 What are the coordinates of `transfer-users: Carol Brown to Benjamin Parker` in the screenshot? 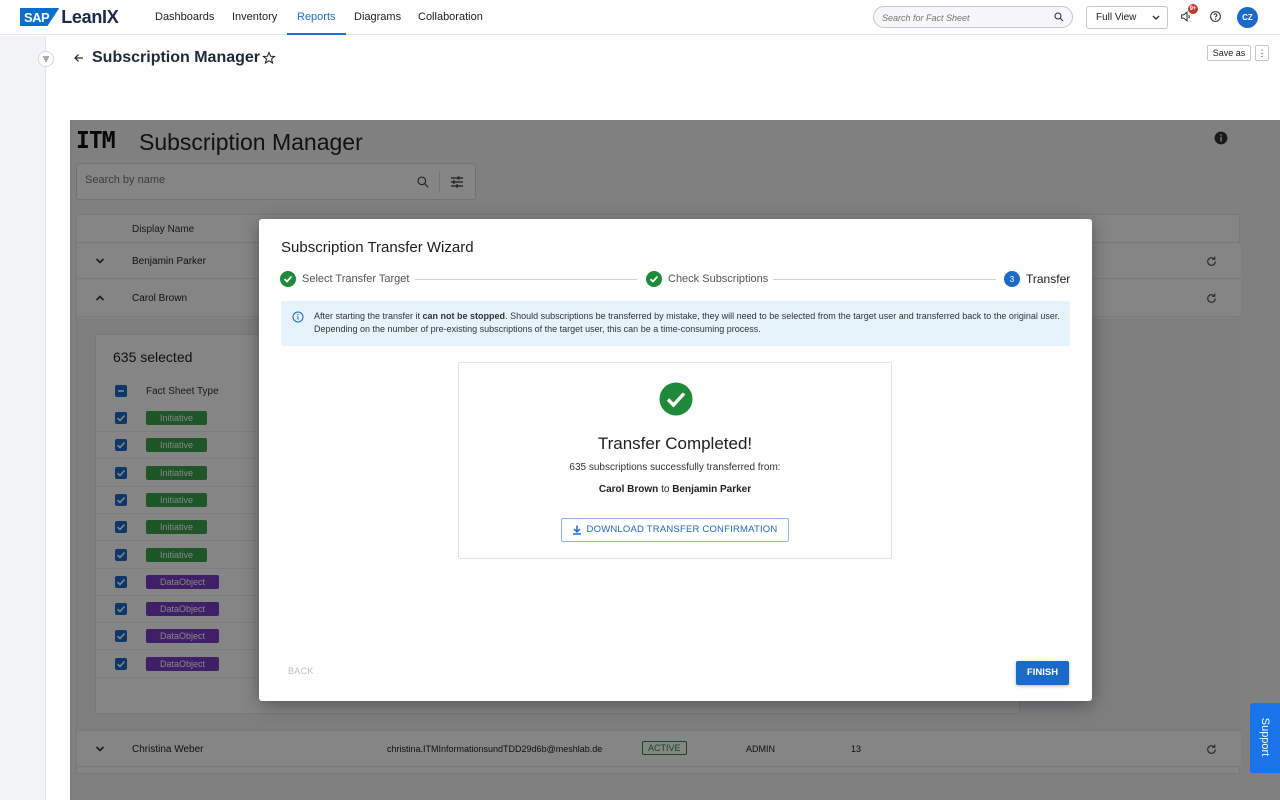 It's located at (675, 489).